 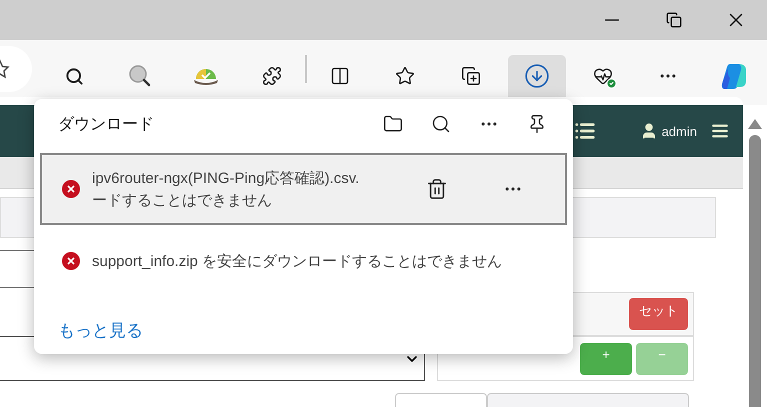 What do you see at coordinates (226, 178) in the screenshot?
I see `file-name: ipv6router-ngx(PING-Ping応答確認).csv.` at bounding box center [226, 178].